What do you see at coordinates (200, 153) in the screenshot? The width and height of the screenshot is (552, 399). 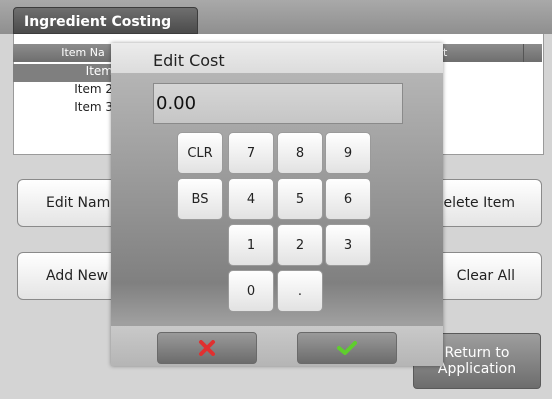 I see `clear-key: CLR` at bounding box center [200, 153].